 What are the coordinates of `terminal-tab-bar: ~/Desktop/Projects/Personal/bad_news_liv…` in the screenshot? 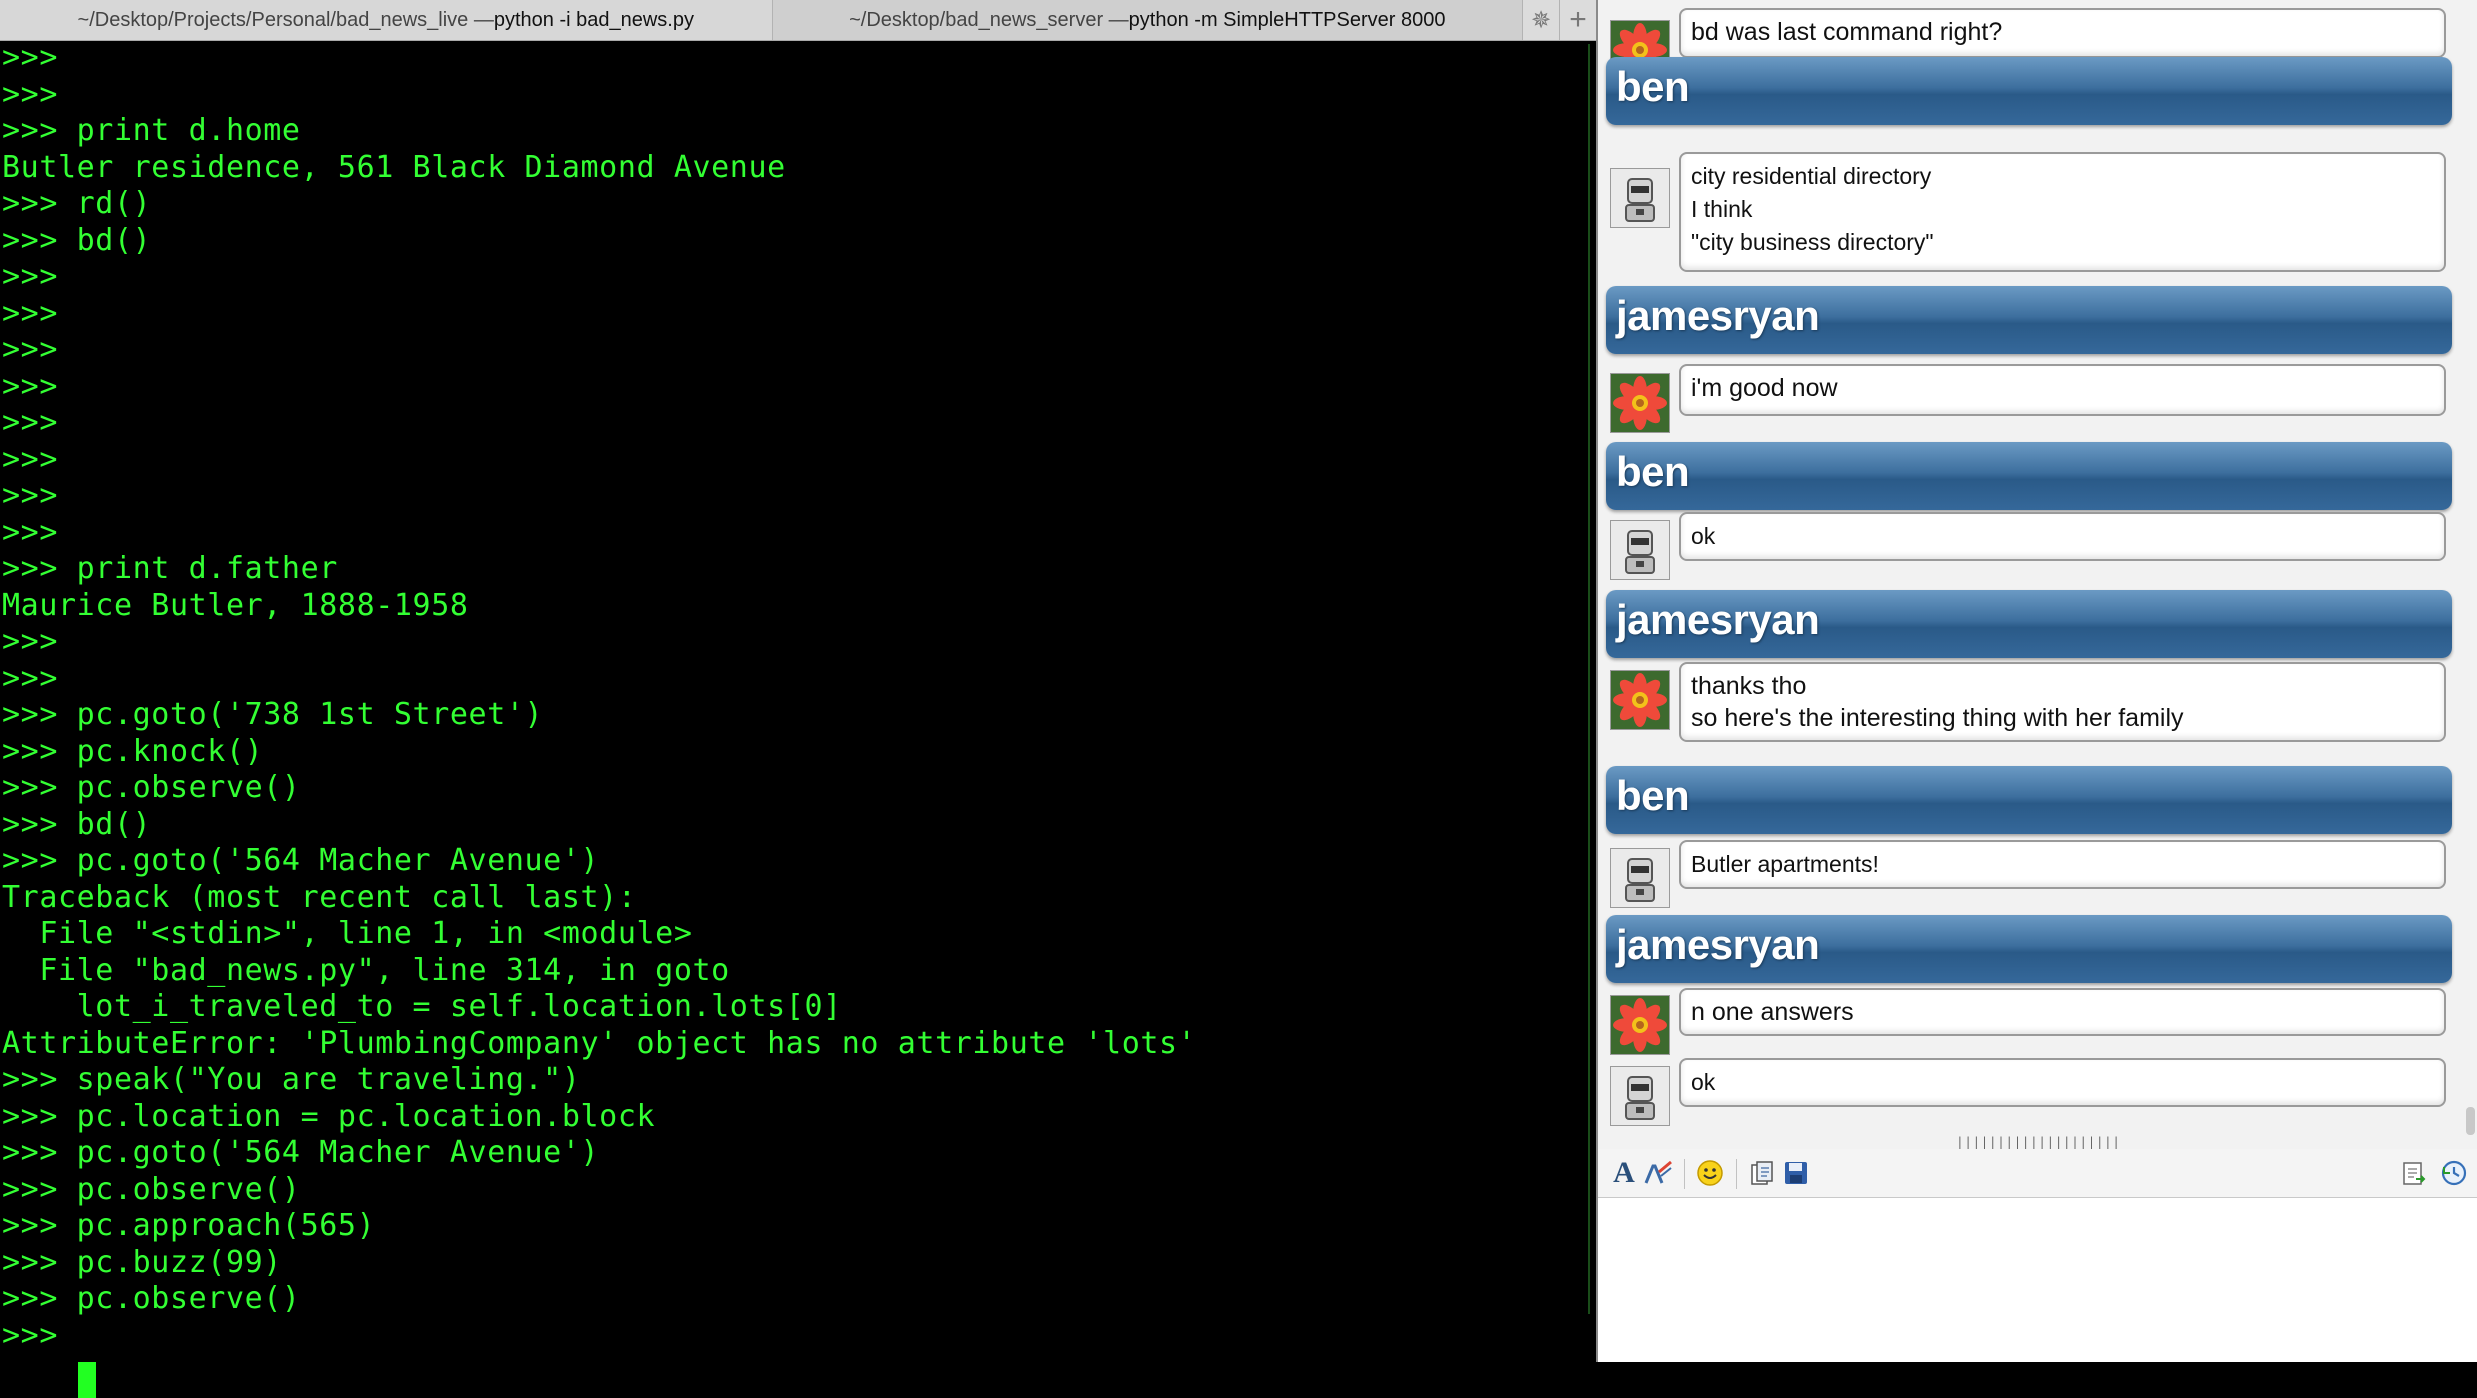 It's located at (798, 20).